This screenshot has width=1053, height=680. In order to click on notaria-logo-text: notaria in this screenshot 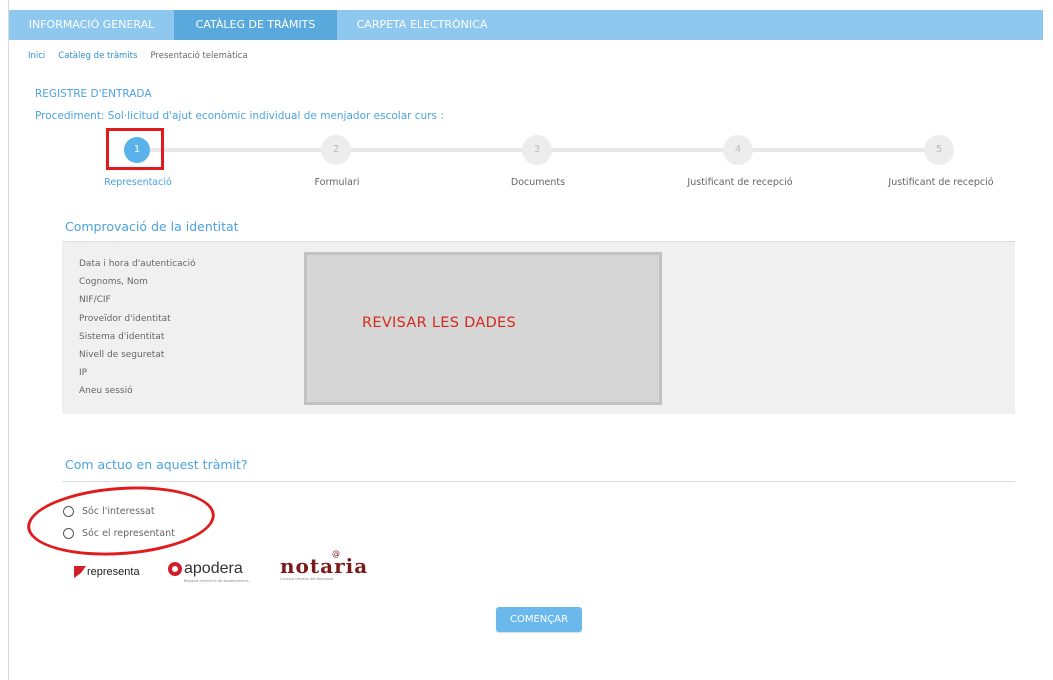, I will do `click(324, 566)`.